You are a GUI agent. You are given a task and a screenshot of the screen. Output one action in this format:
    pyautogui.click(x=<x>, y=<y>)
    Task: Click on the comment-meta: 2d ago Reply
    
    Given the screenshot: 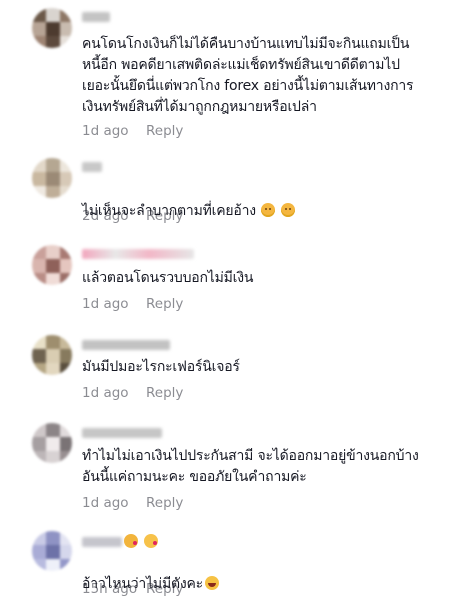 What is the action you would take?
    pyautogui.click(x=132, y=216)
    